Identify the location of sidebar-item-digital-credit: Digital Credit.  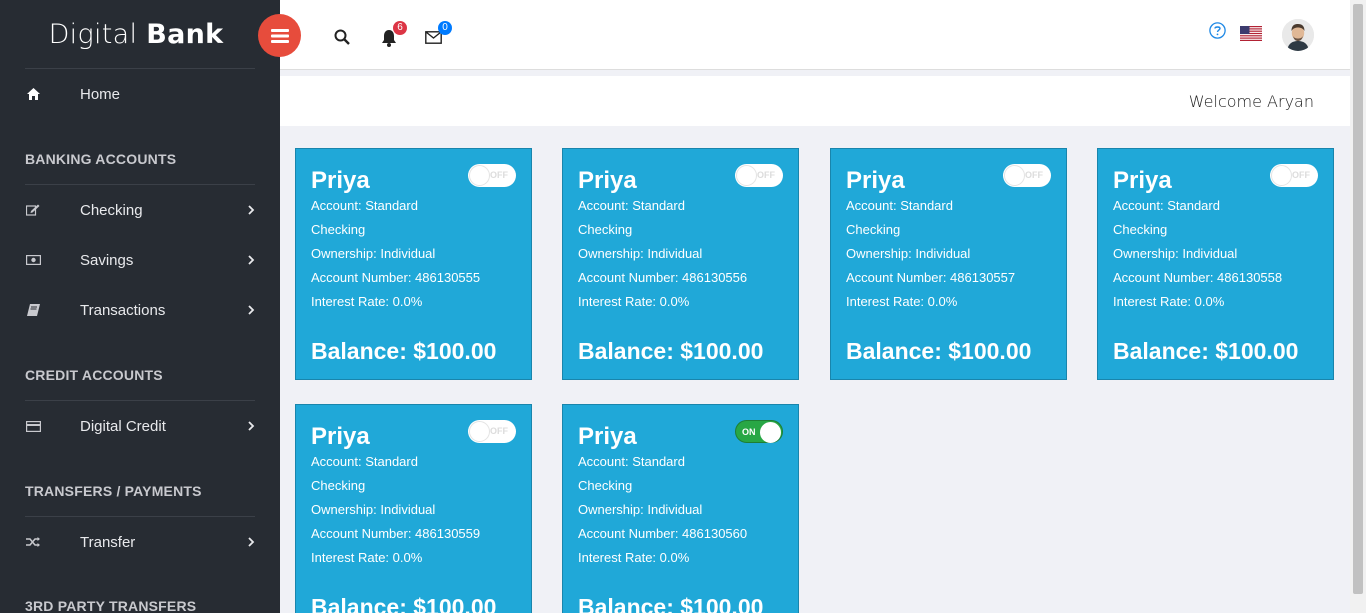
(140, 426).